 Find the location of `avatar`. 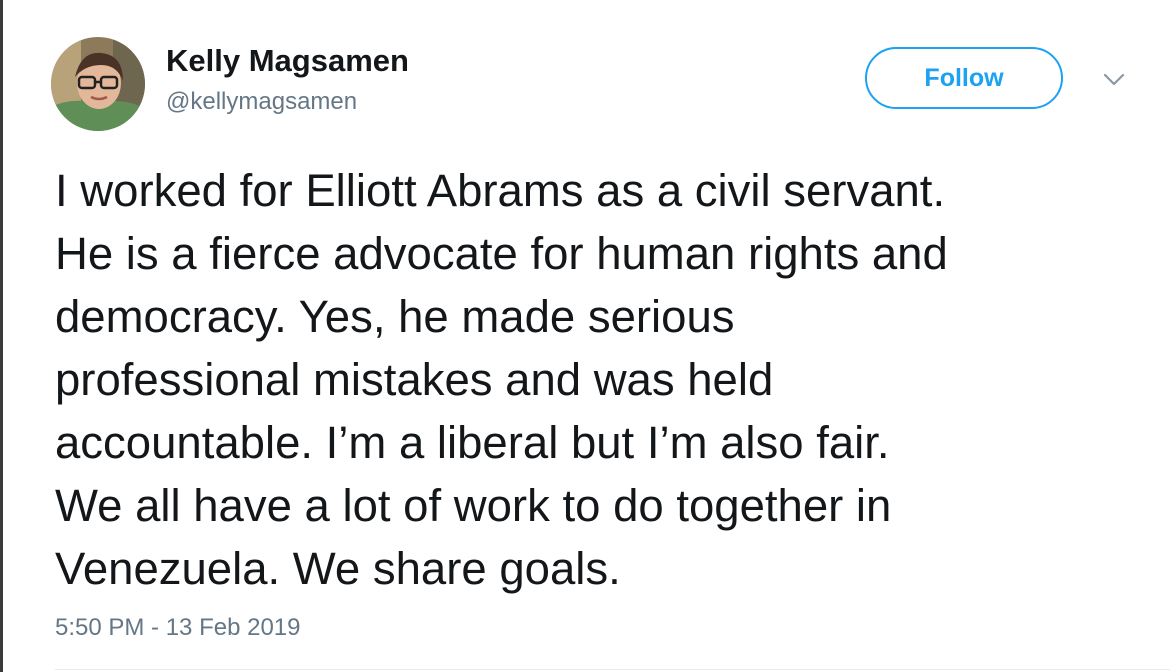

avatar is located at coordinates (98, 84).